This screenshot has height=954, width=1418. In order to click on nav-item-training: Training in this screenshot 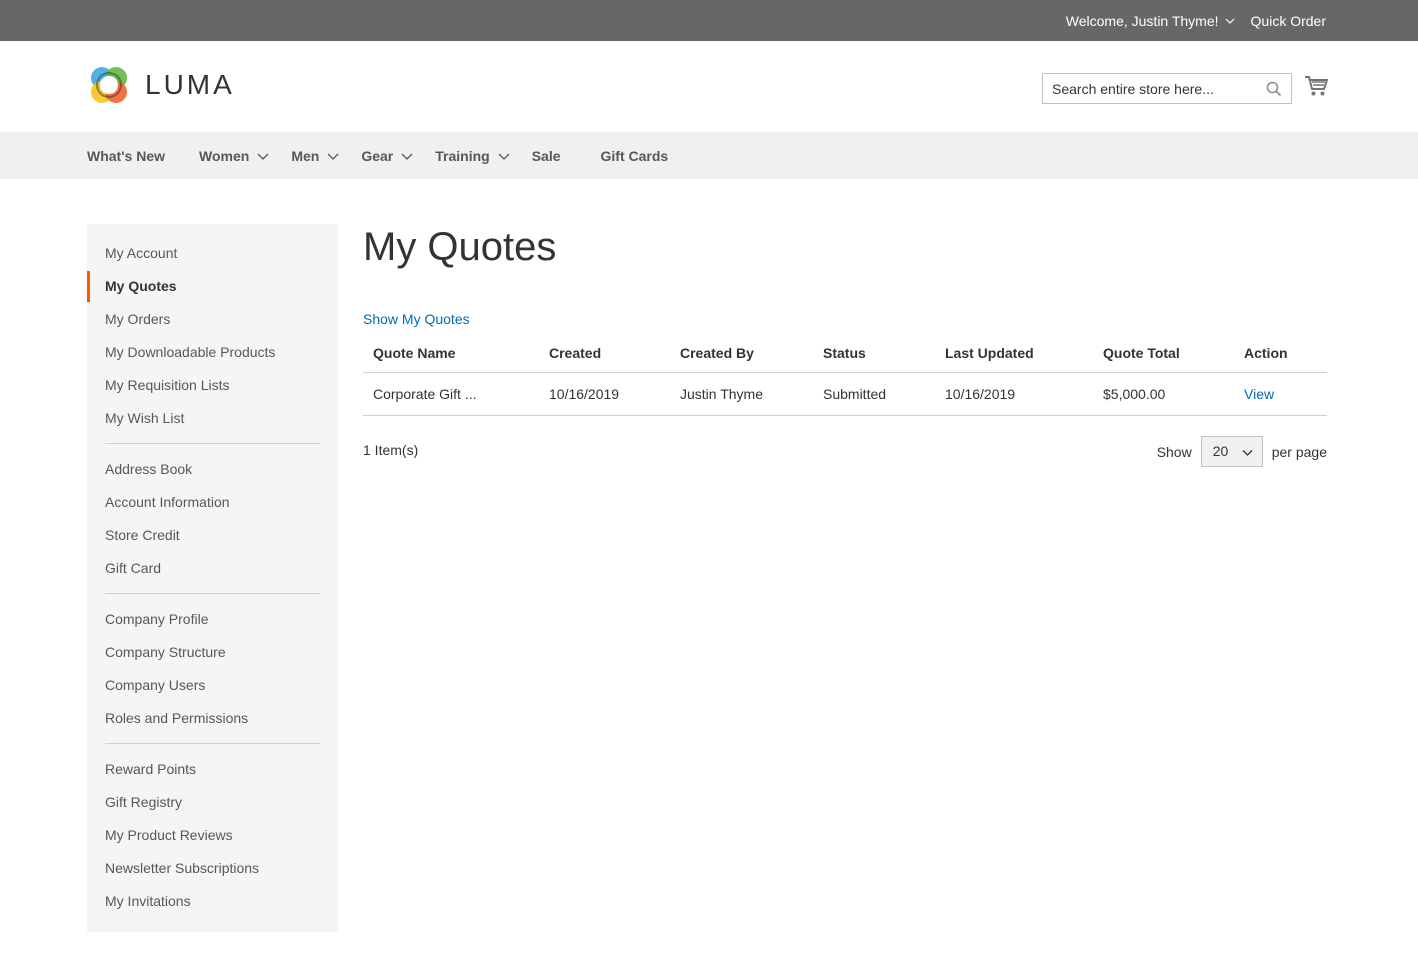, I will do `click(472, 155)`.